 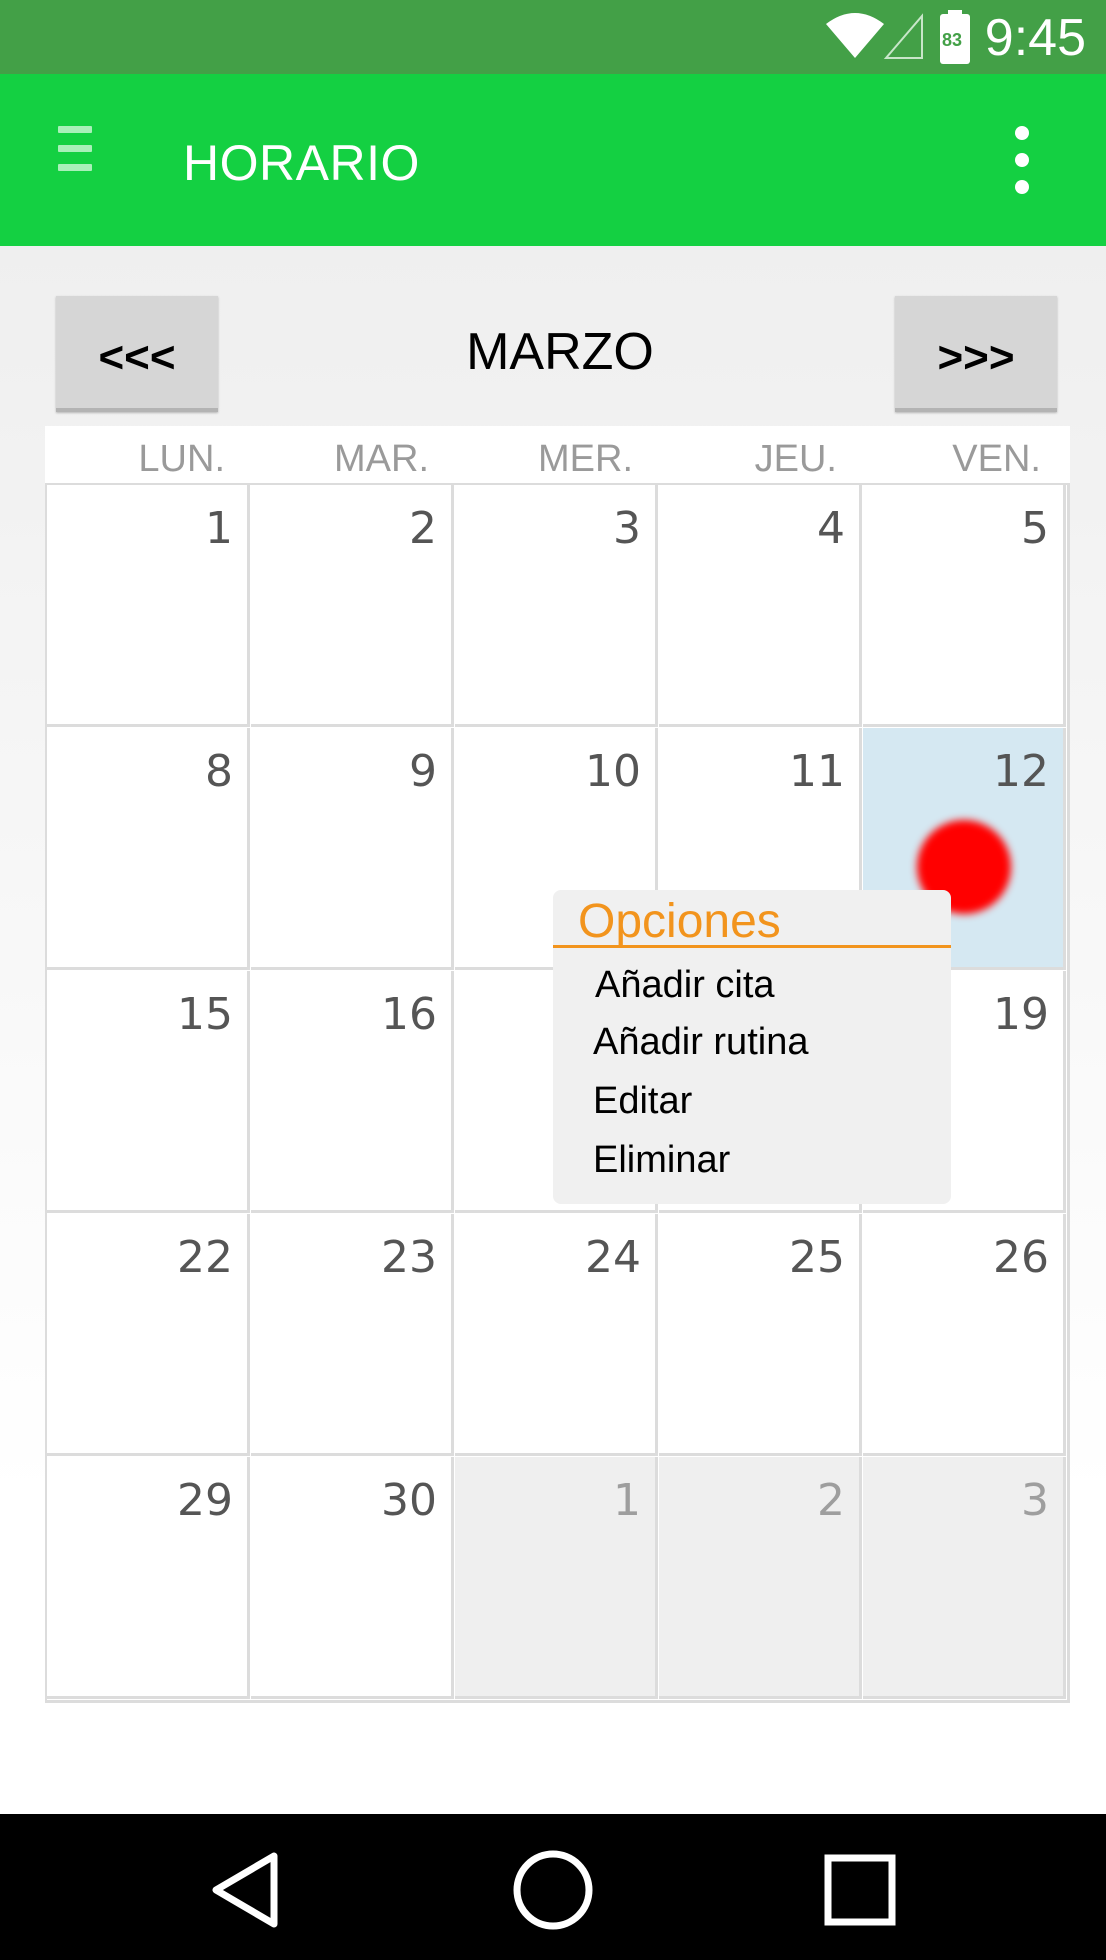 I want to click on day-number: 22, so click(x=205, y=1257).